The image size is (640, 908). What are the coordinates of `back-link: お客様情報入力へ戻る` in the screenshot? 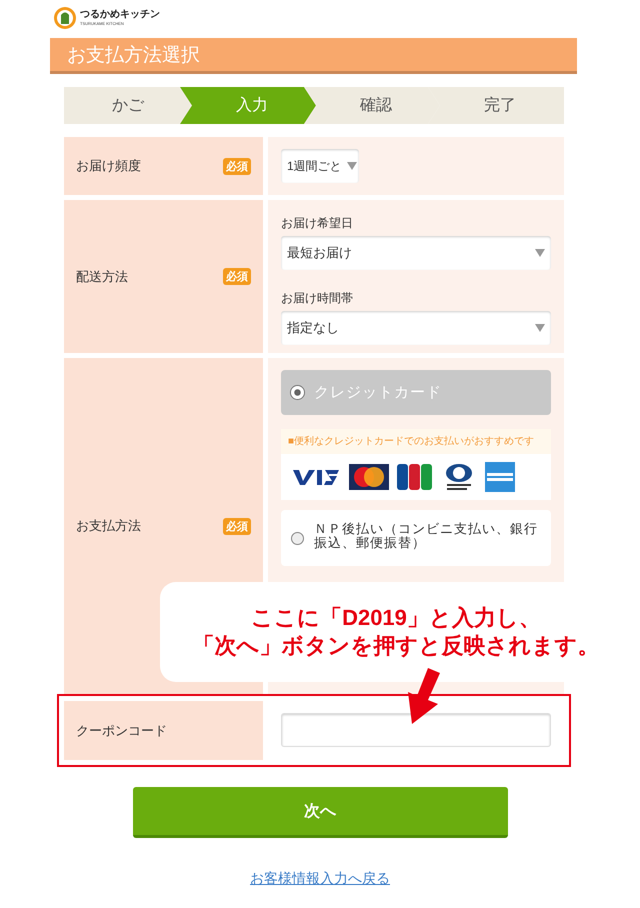 It's located at (320, 879).